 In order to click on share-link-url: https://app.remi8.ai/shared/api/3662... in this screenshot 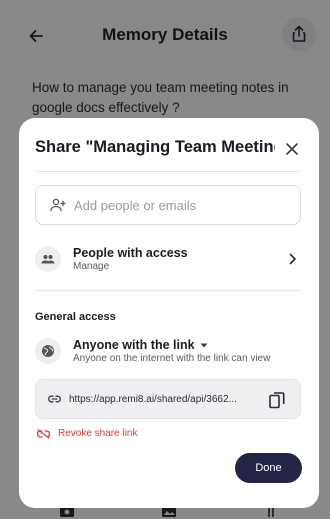, I will do `click(164, 399)`.